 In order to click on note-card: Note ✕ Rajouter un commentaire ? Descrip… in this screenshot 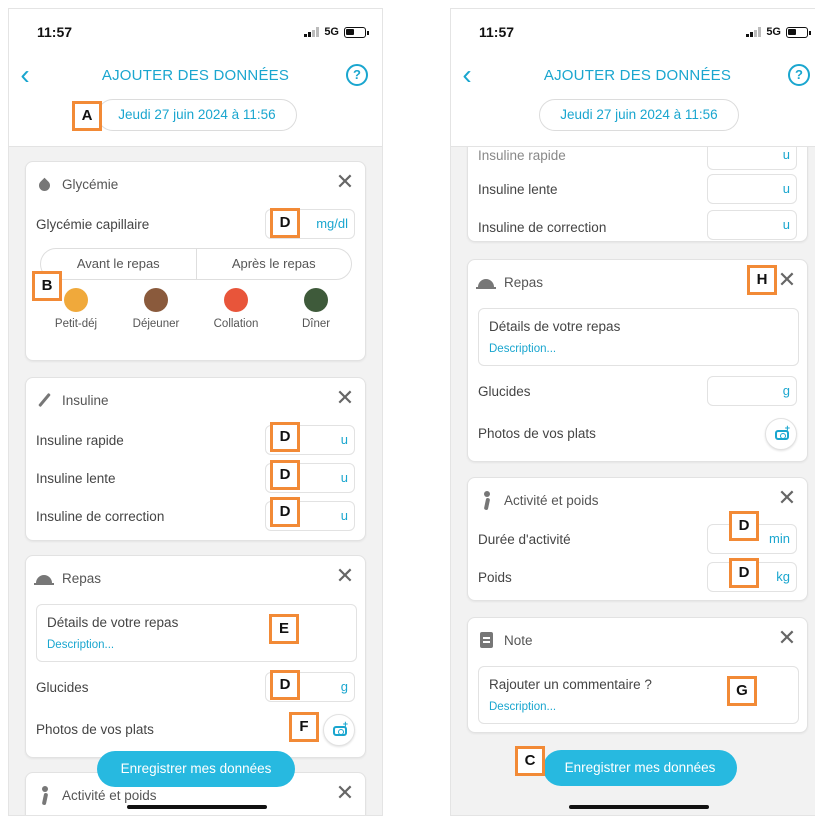, I will do `click(637, 675)`.